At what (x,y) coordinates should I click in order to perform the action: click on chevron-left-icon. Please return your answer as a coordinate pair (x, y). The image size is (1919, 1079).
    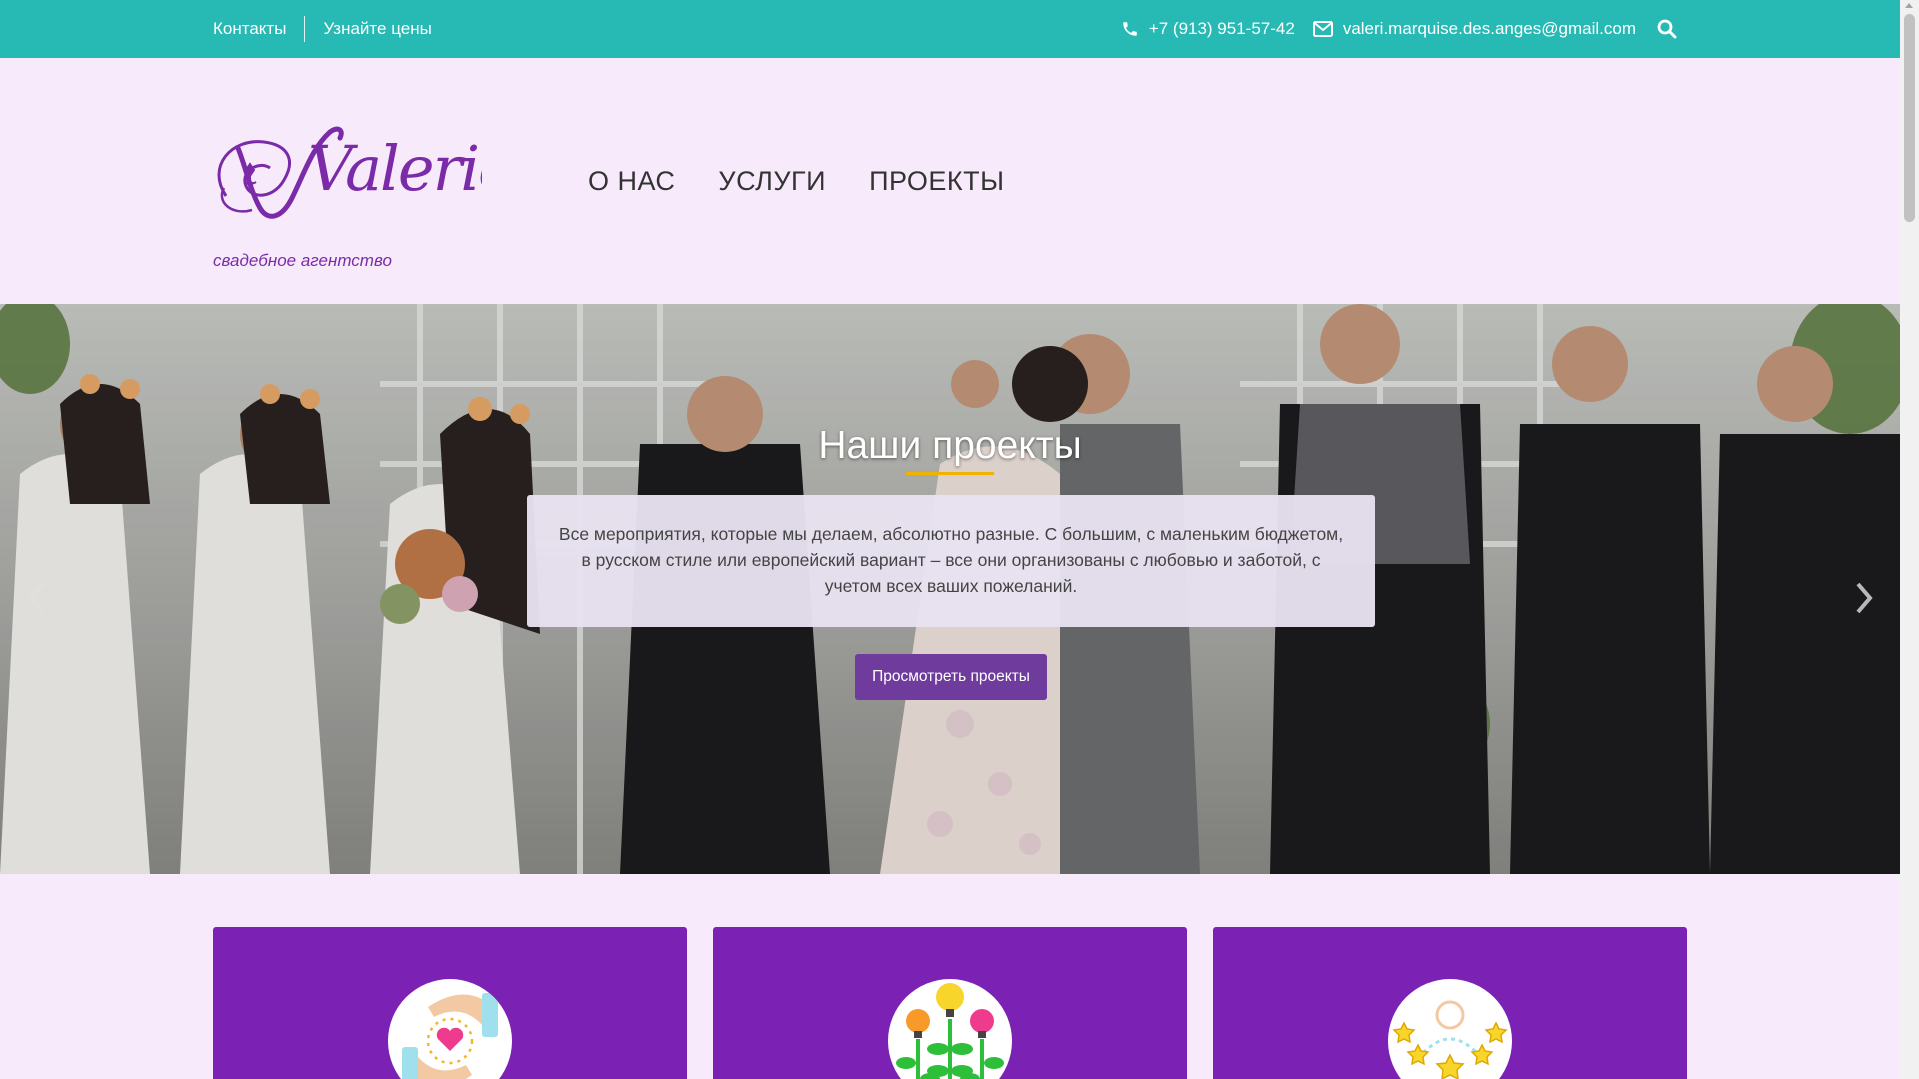
    Looking at the image, I should click on (36, 598).